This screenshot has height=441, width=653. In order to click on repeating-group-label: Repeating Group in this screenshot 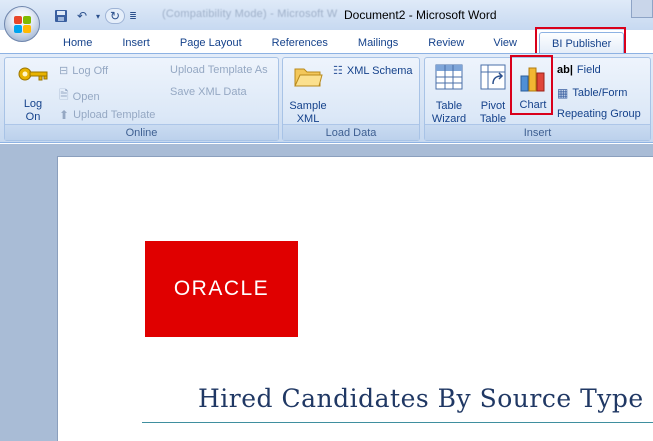, I will do `click(599, 114)`.